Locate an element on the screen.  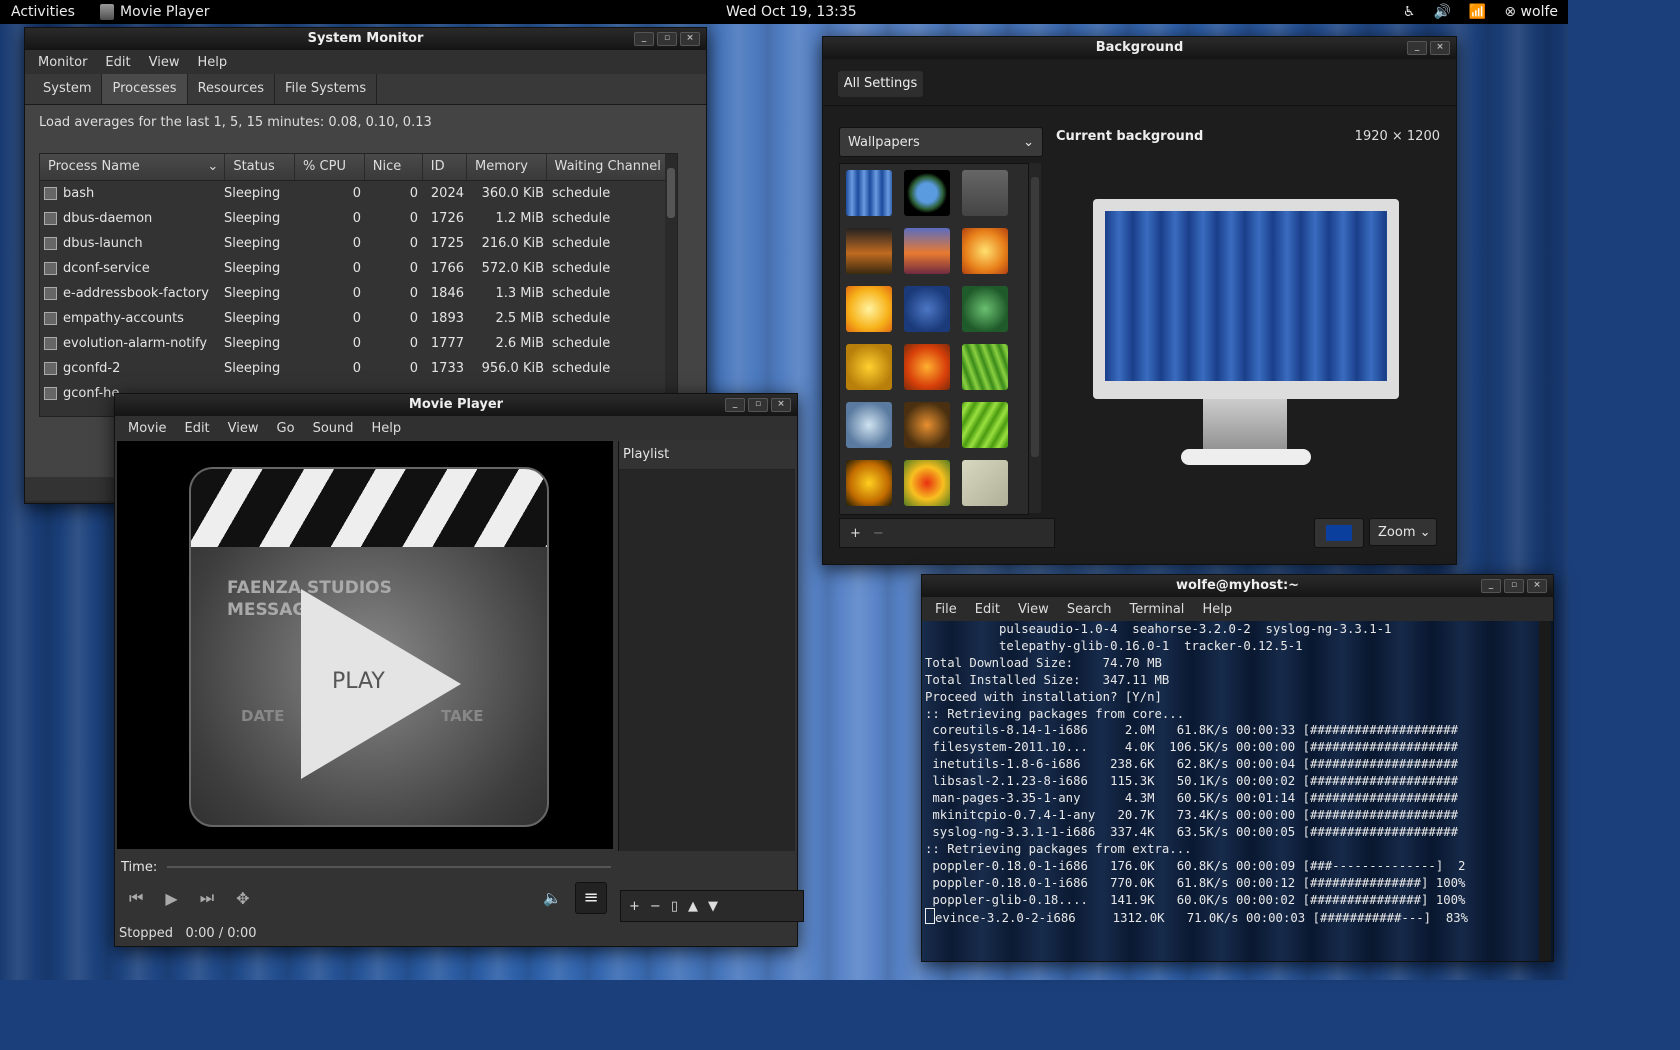
previous-icon: ⏮ is located at coordinates (136, 898).